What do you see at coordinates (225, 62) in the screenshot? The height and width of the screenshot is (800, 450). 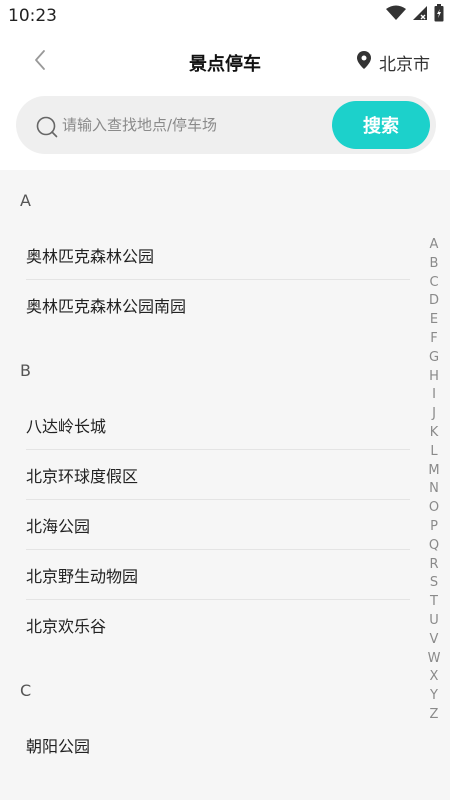 I see `nav-bar: 景点停车 北京市` at bounding box center [225, 62].